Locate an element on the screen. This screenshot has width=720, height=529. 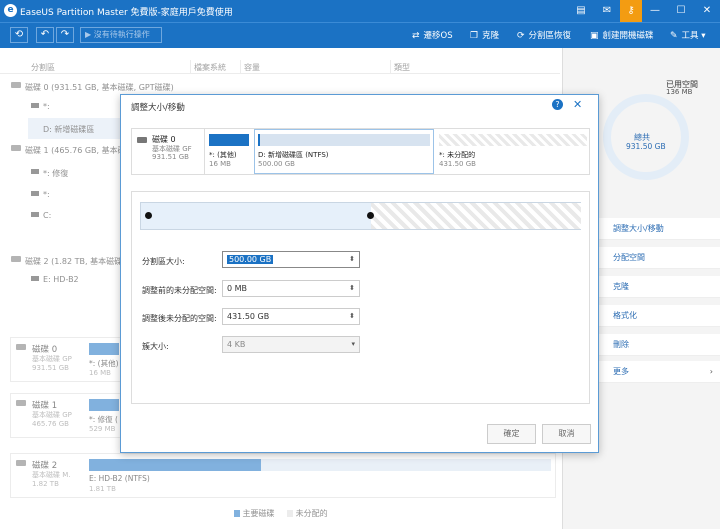
unallocated-before-label: 調整前的未分配空間: is located at coordinates (179, 290).